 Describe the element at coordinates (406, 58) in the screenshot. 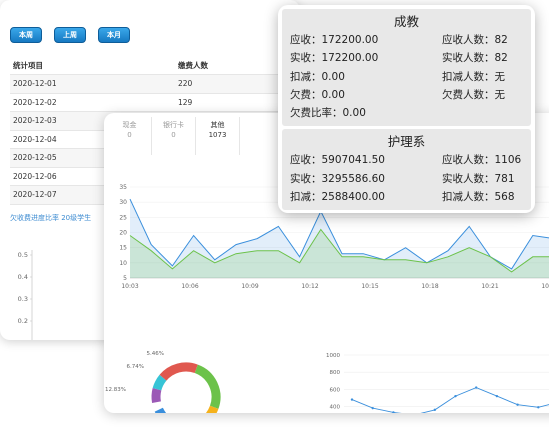

I see `summary-row: 实收：172200.00 实收人数：82` at that location.